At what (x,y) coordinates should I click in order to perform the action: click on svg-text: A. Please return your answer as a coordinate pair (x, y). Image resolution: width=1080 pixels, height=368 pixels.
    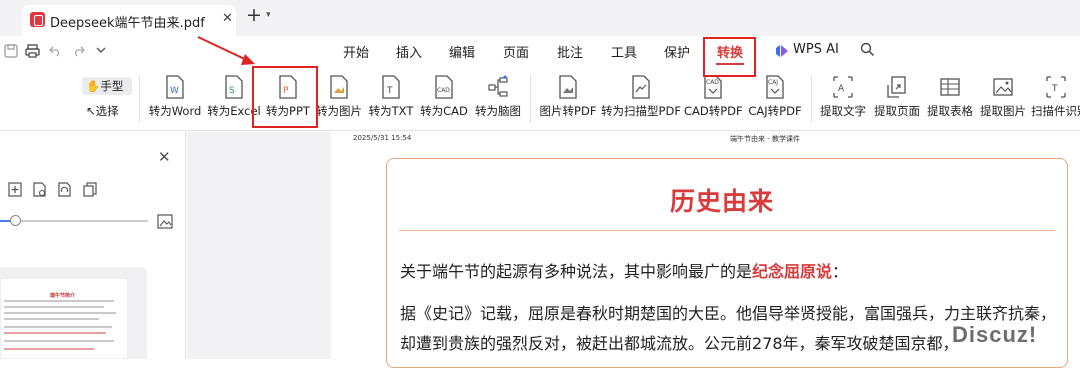
    Looking at the image, I should click on (841, 89).